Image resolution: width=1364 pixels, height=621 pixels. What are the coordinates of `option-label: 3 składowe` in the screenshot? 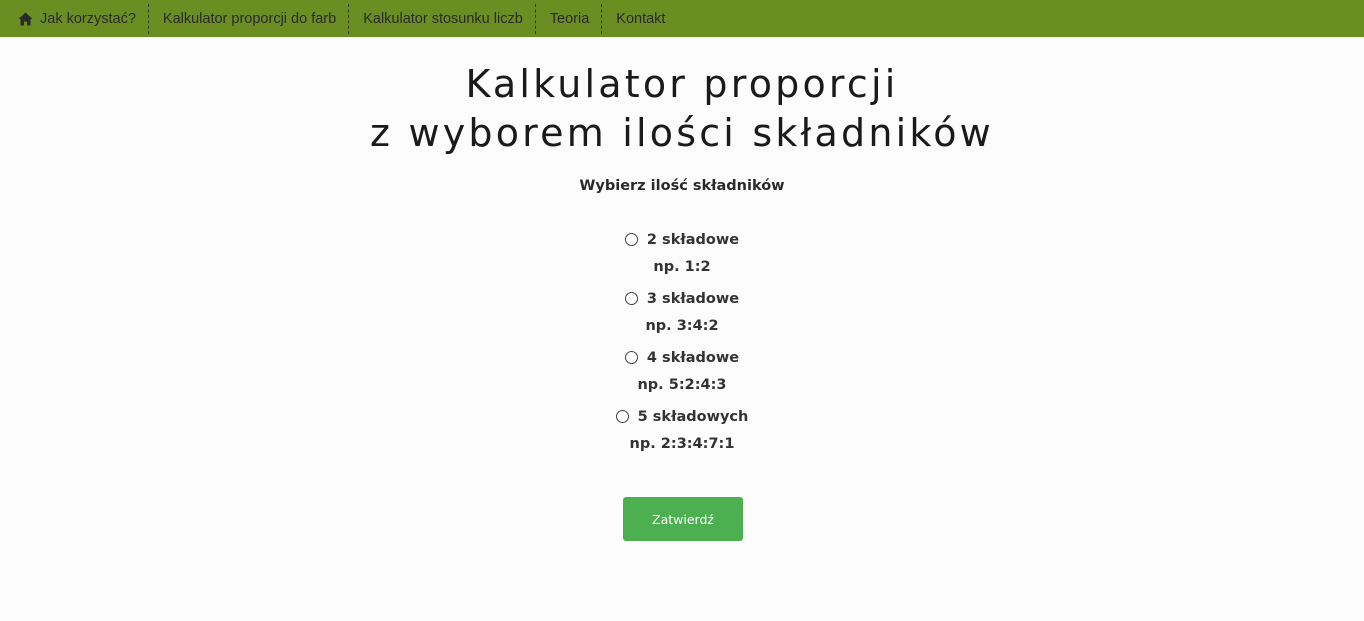 It's located at (693, 298).